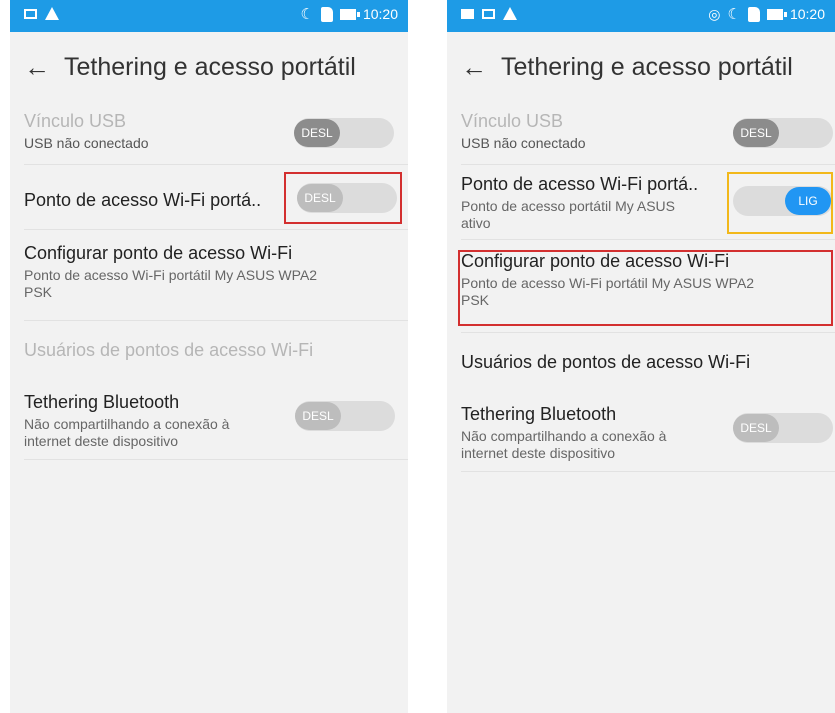 The image size is (835, 713). What do you see at coordinates (467, 13) in the screenshot?
I see `image-icon` at bounding box center [467, 13].